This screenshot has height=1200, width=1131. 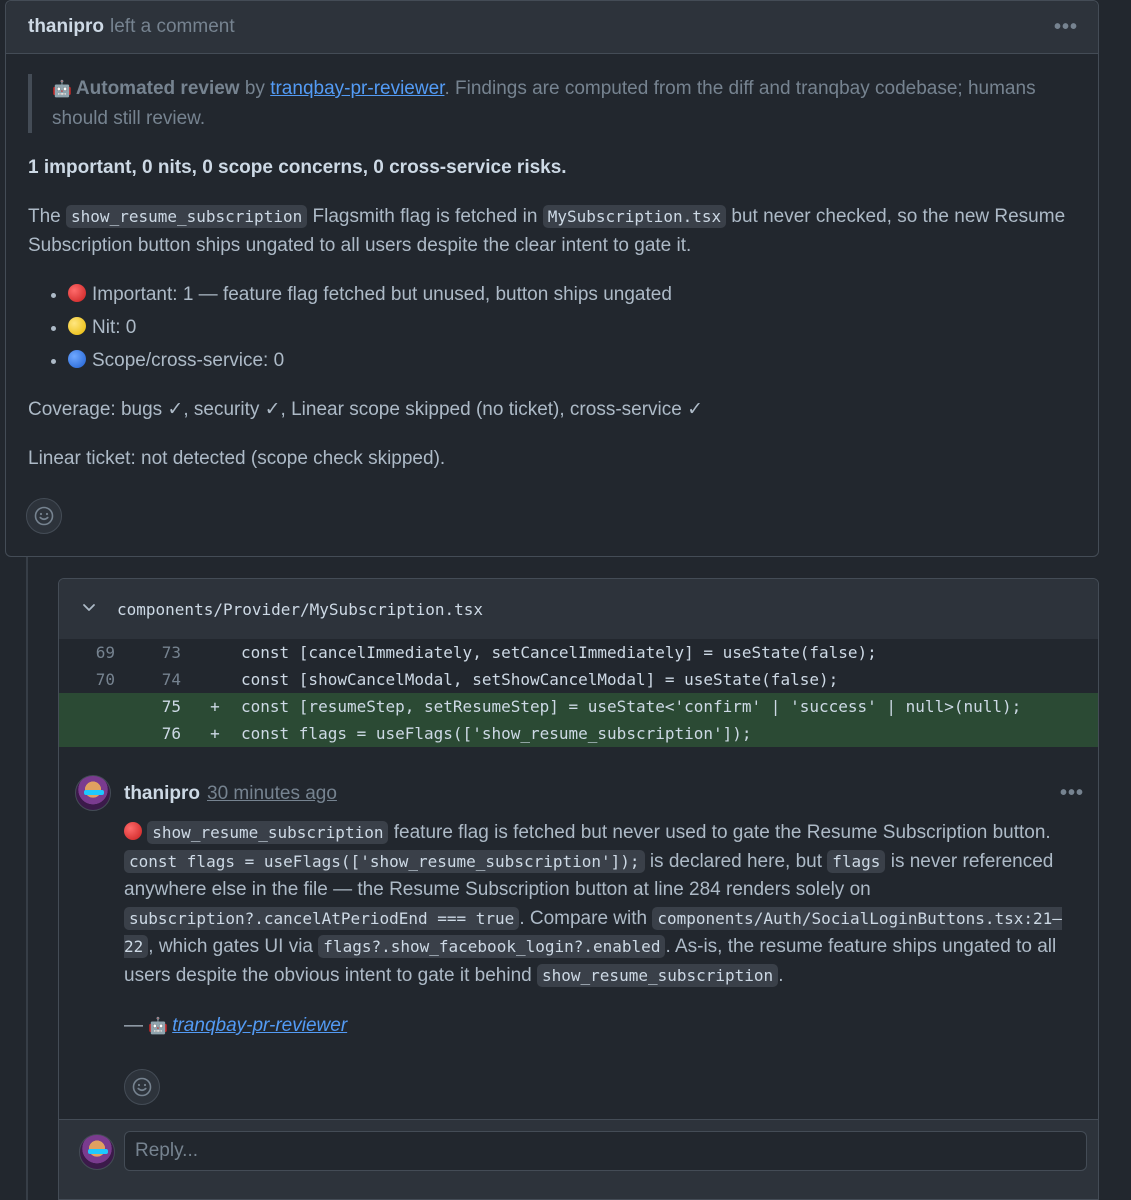 I want to click on timeline-line, so click(x=27, y=878).